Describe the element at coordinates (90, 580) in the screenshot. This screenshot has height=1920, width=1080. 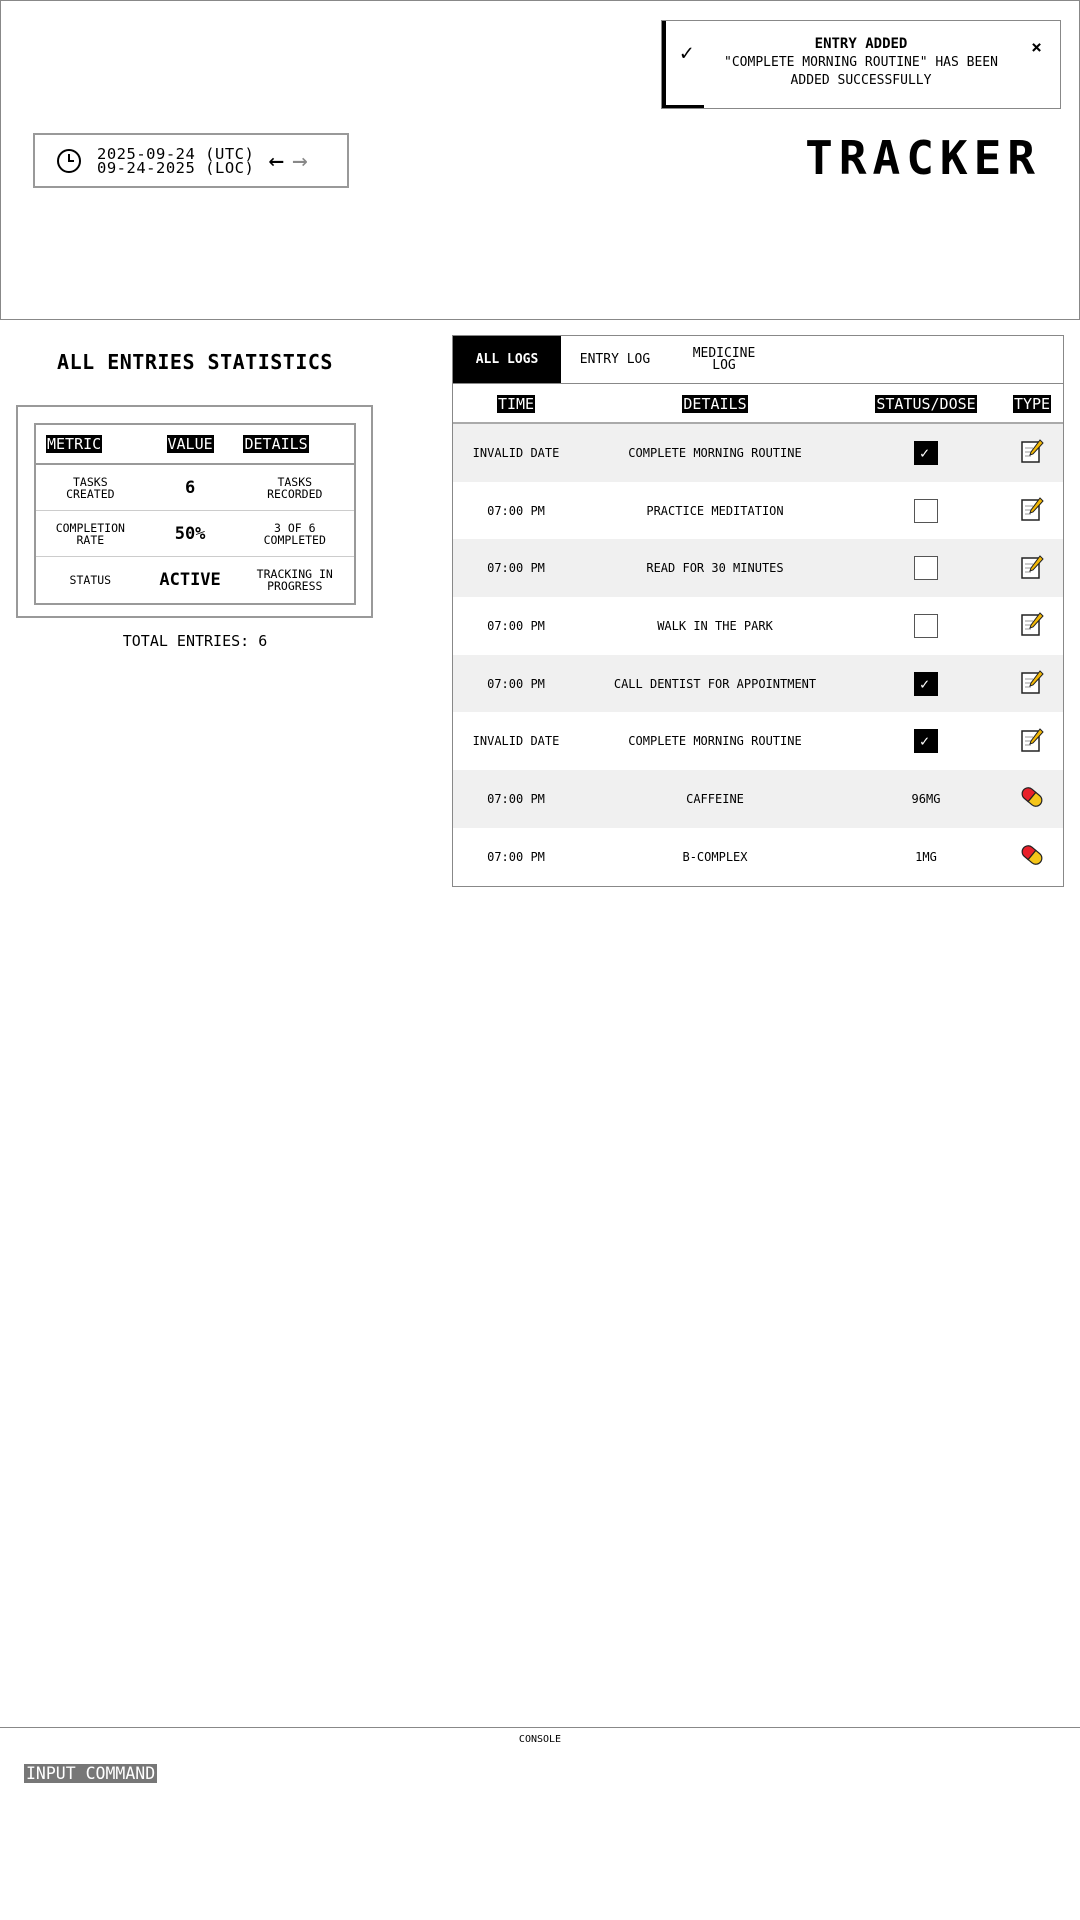
I see `stats-metric-line: STATUS` at that location.